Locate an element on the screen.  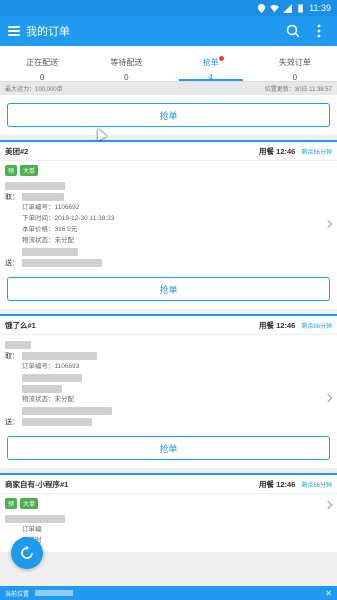
location-bar: 当前位置 ✕ is located at coordinates (168, 593).